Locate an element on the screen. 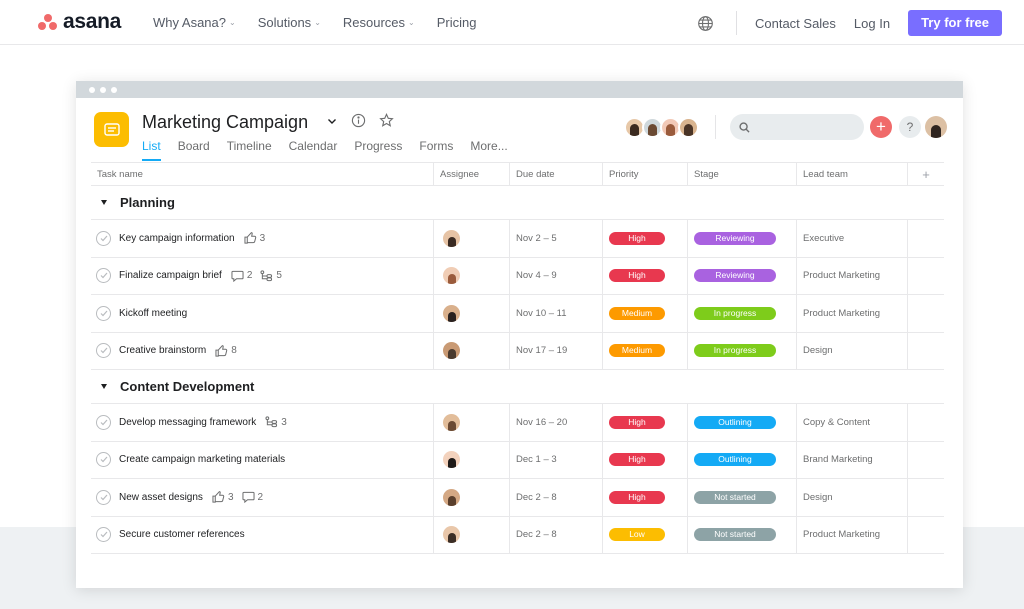 This screenshot has height=609, width=1024. col-assignee: Assignee is located at coordinates (471, 174).